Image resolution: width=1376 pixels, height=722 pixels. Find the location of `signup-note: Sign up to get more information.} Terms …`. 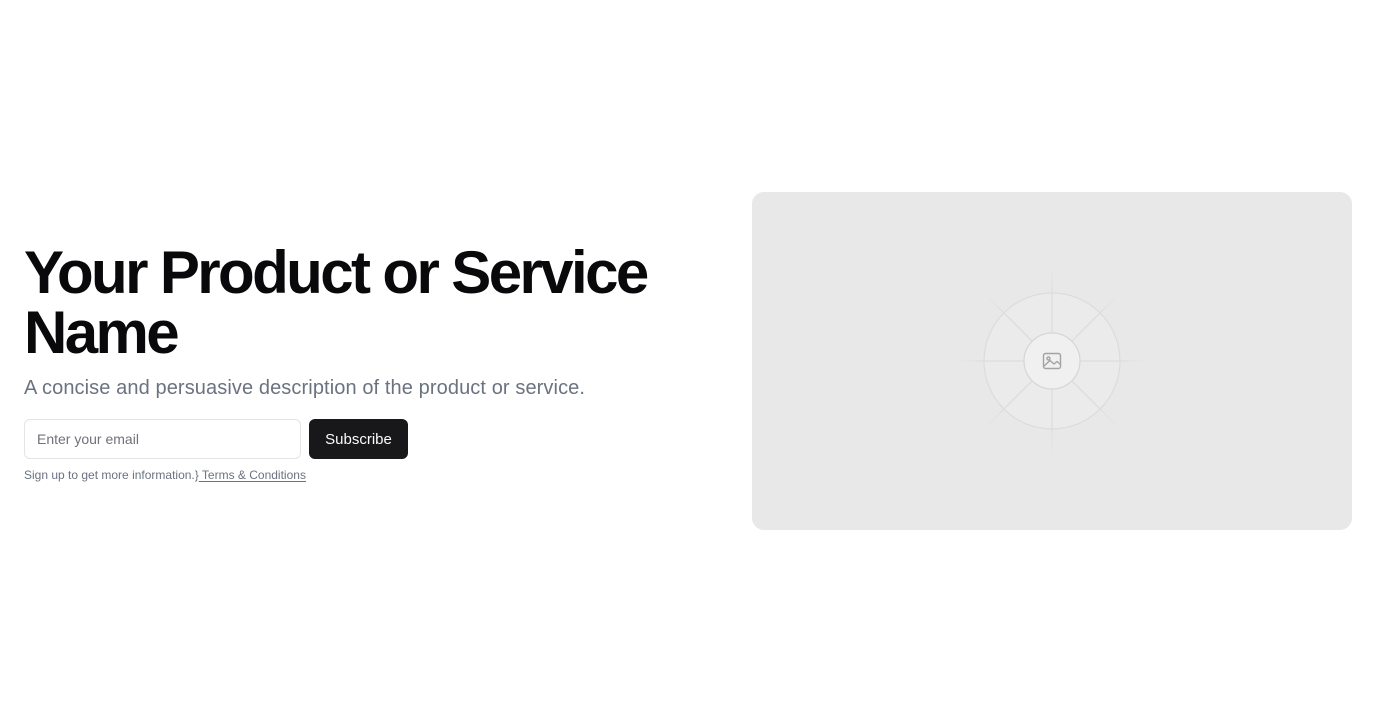

signup-note: Sign up to get more information.} Terms … is located at coordinates (364, 475).